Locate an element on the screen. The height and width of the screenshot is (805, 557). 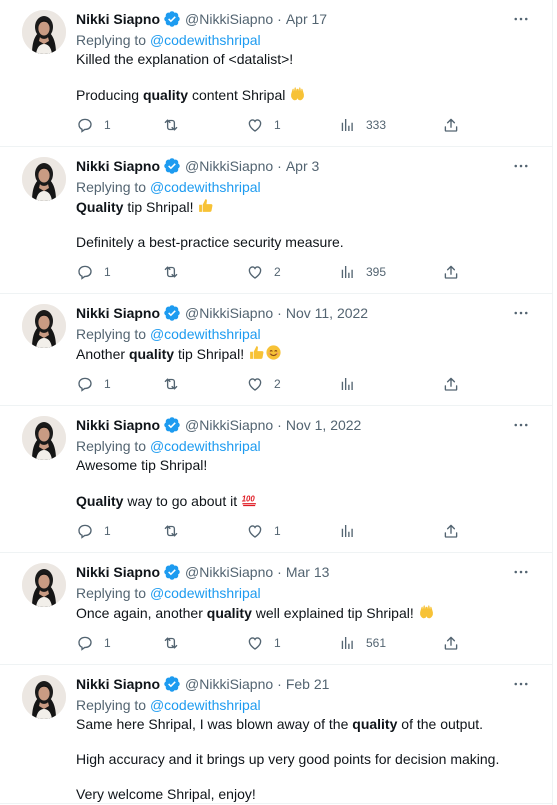
tweet-date: Mar 13 is located at coordinates (308, 572).